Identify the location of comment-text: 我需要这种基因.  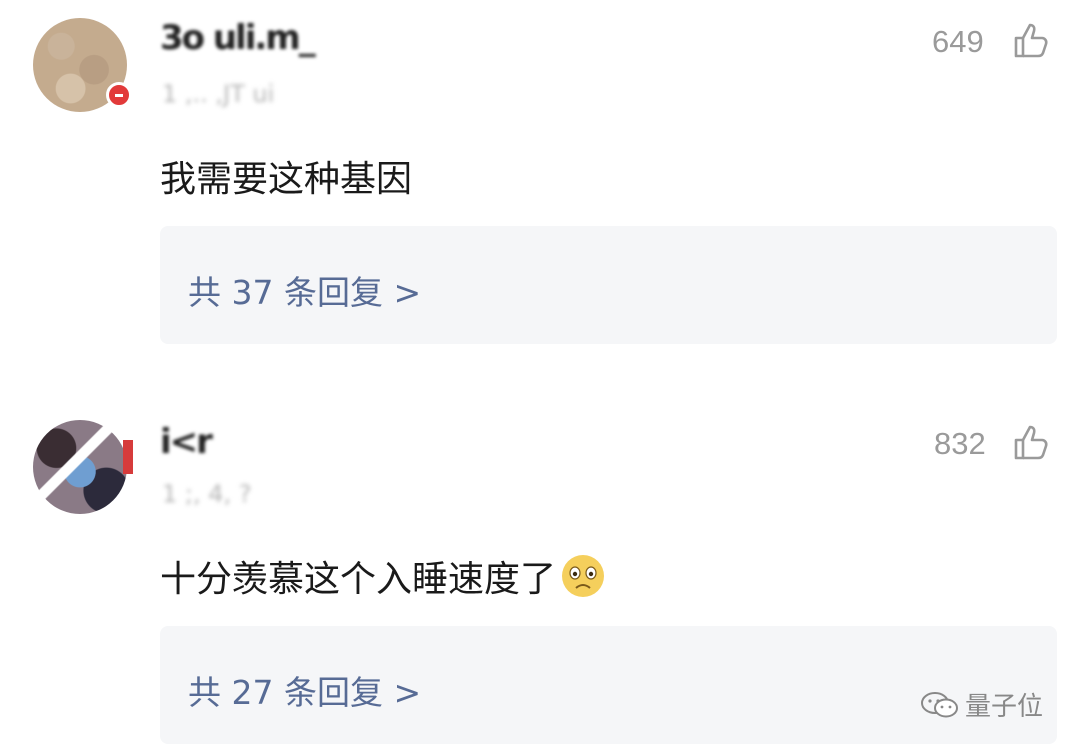
(286, 179).